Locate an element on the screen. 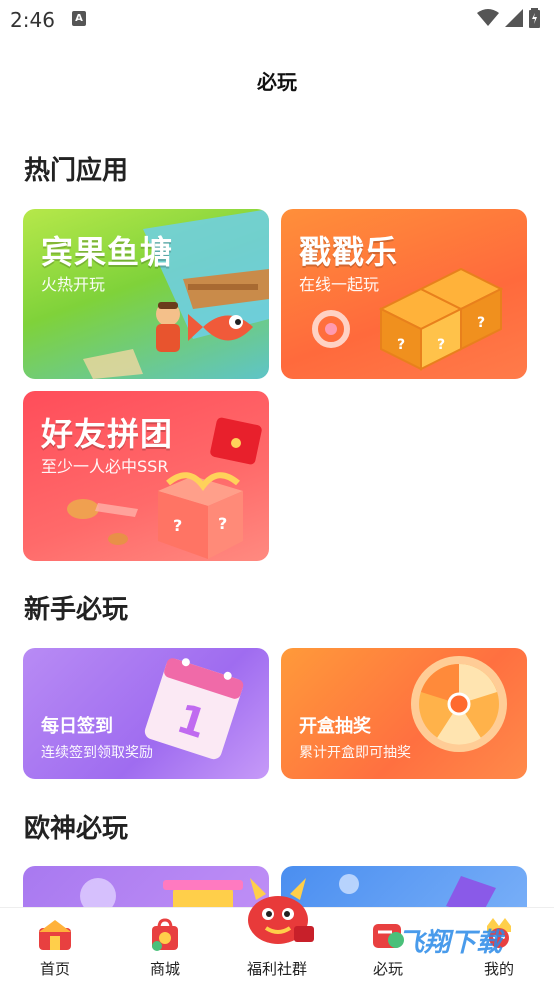 This screenshot has width=554, height=984. card-bingo-fishpond: 宾果鱼塘 火热开玩 is located at coordinates (146, 294).